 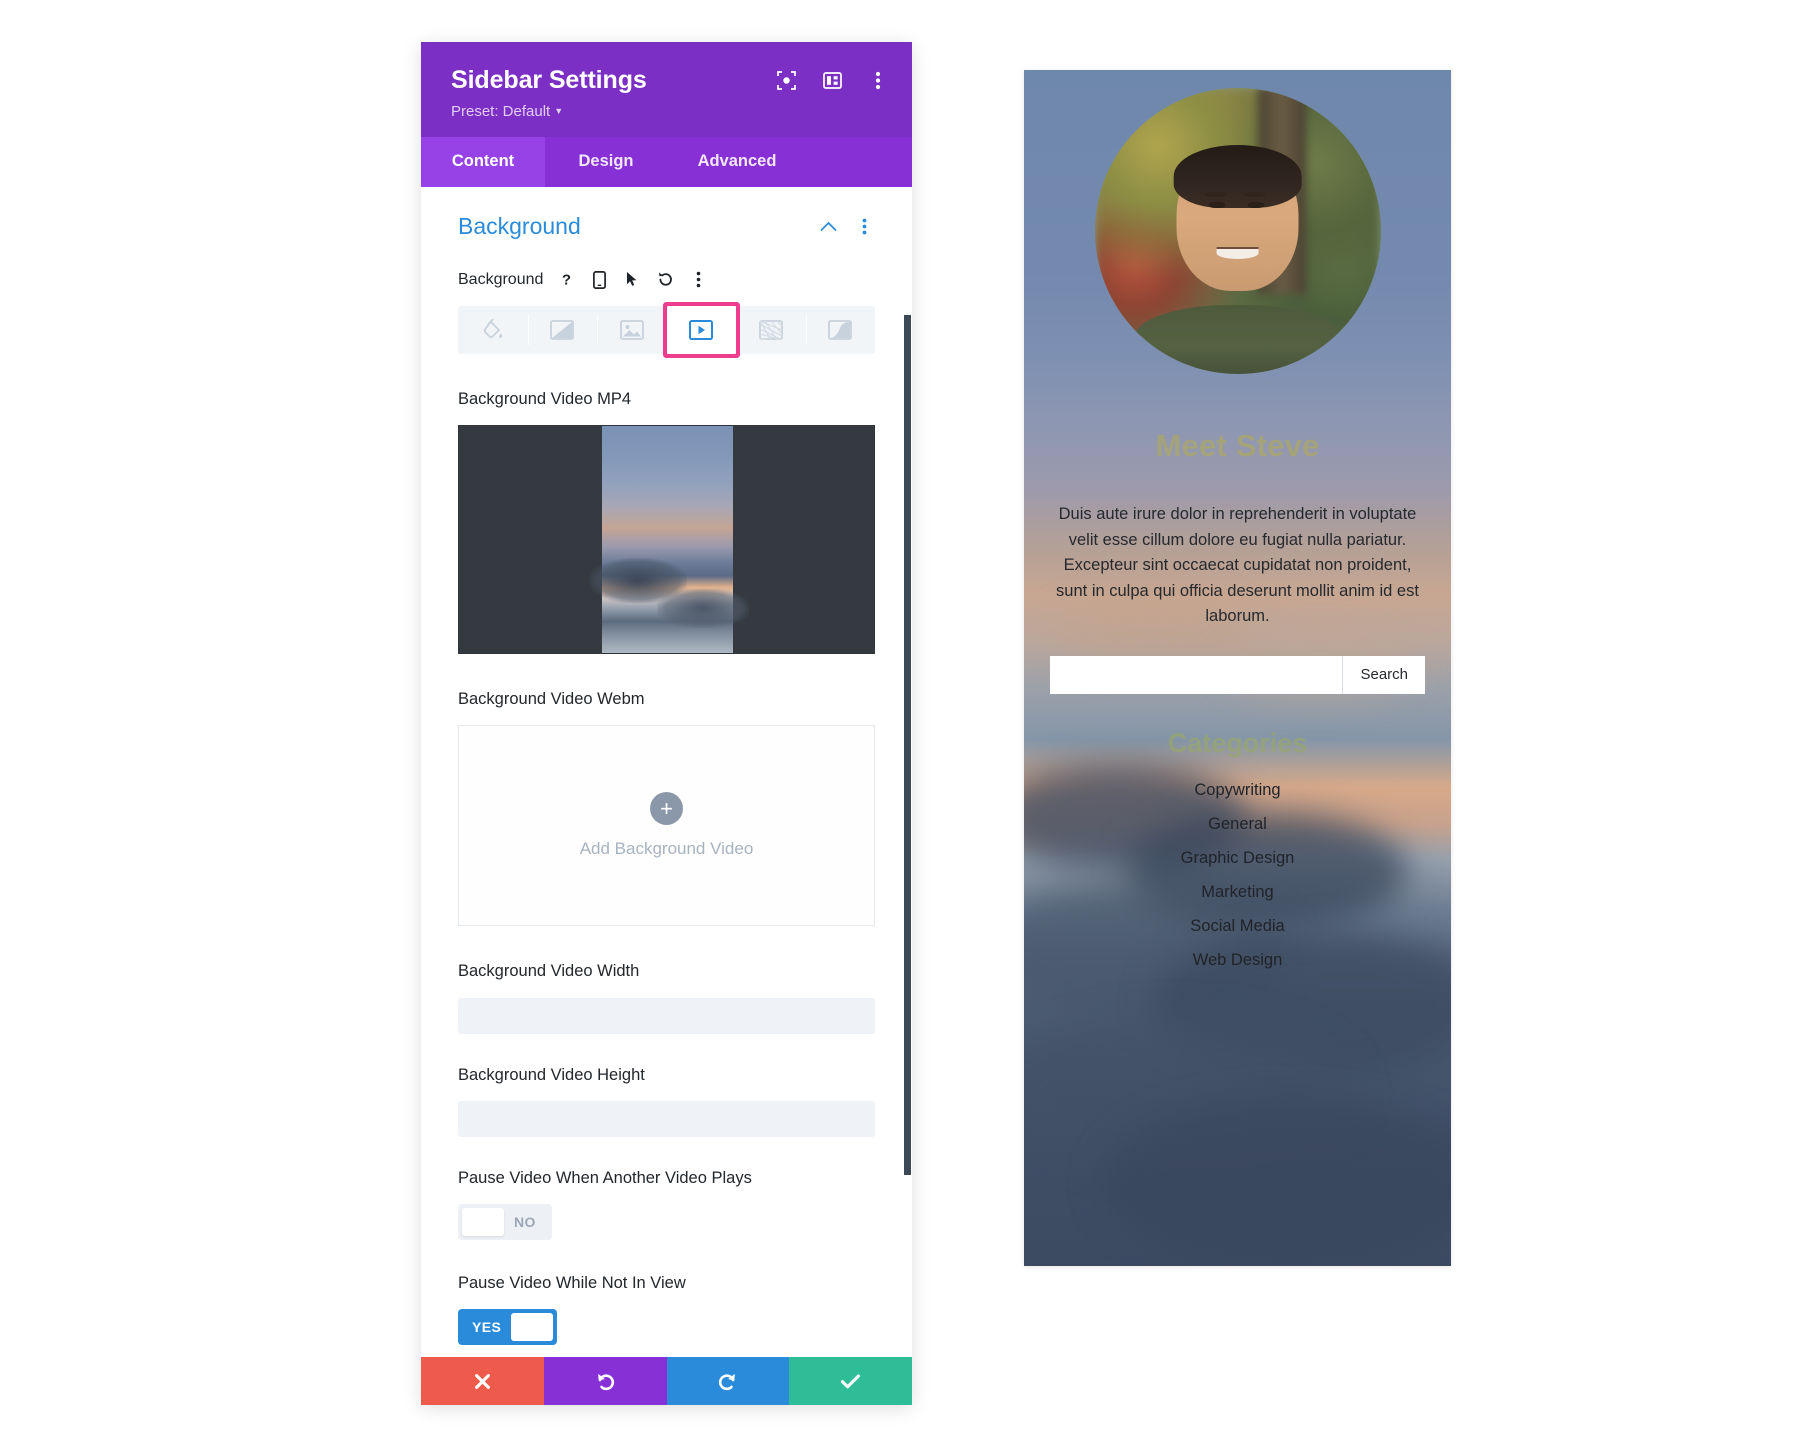 What do you see at coordinates (1383, 674) in the screenshot?
I see `search-button: Search` at bounding box center [1383, 674].